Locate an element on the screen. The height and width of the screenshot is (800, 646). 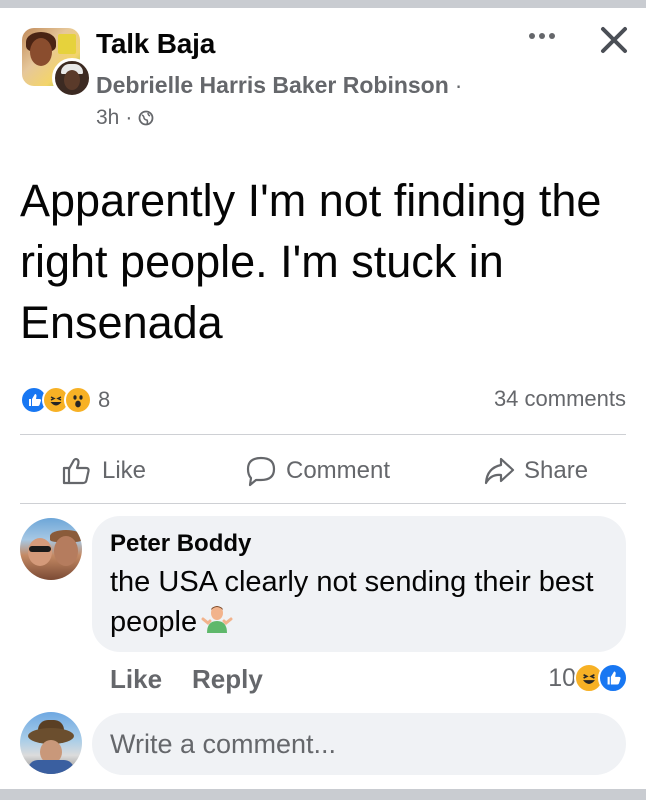
share-button: Share is located at coordinates (535, 471).